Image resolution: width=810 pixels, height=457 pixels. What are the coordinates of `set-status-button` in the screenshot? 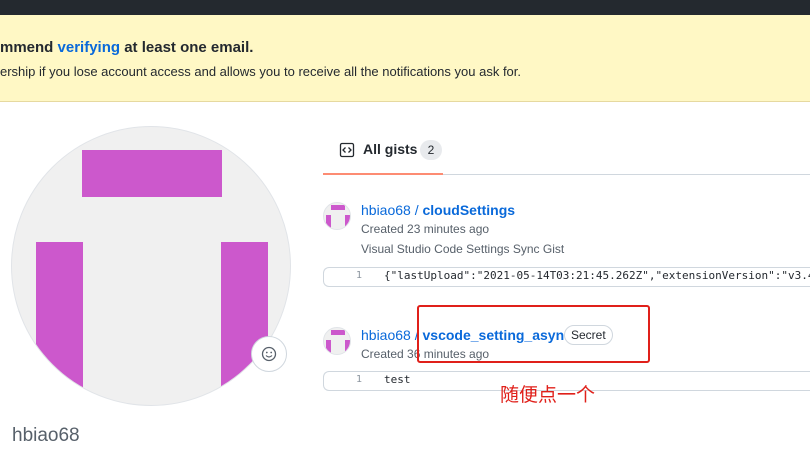 It's located at (269, 354).